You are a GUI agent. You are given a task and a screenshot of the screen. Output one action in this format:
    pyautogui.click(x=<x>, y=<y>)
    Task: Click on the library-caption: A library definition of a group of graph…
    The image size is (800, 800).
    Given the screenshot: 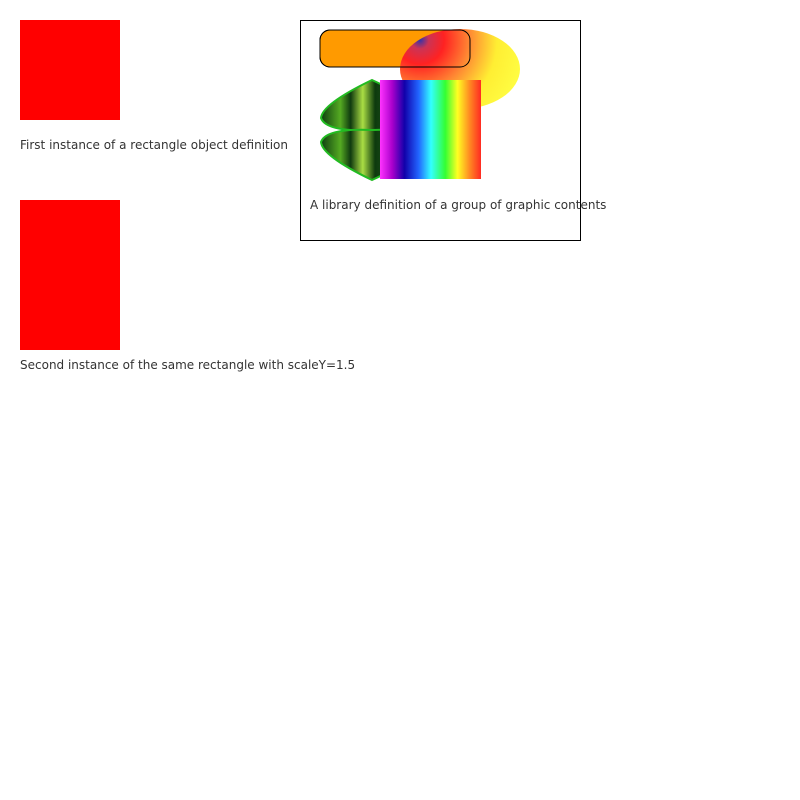 What is the action you would take?
    pyautogui.click(x=458, y=205)
    